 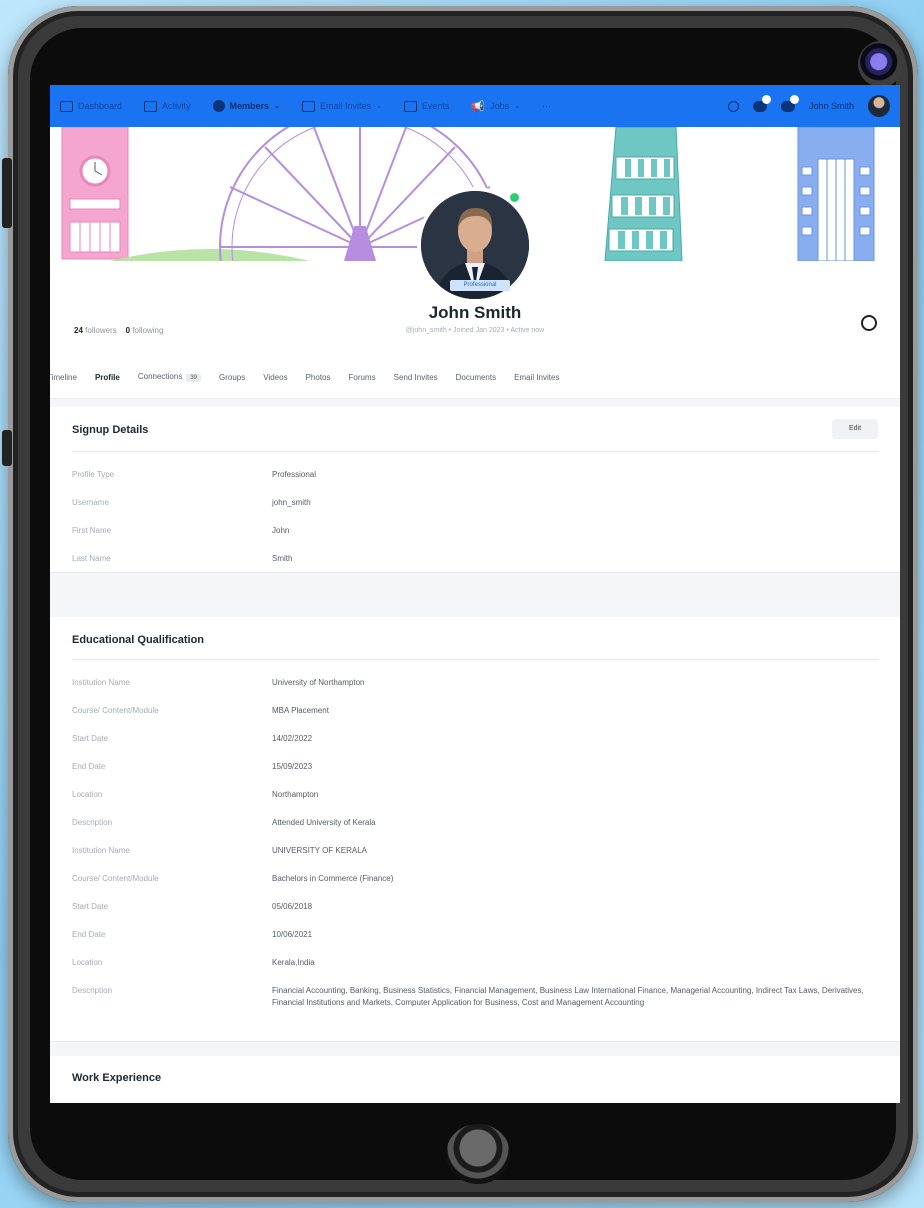 I want to click on detail-row: Location Kerala,India, so click(x=475, y=971).